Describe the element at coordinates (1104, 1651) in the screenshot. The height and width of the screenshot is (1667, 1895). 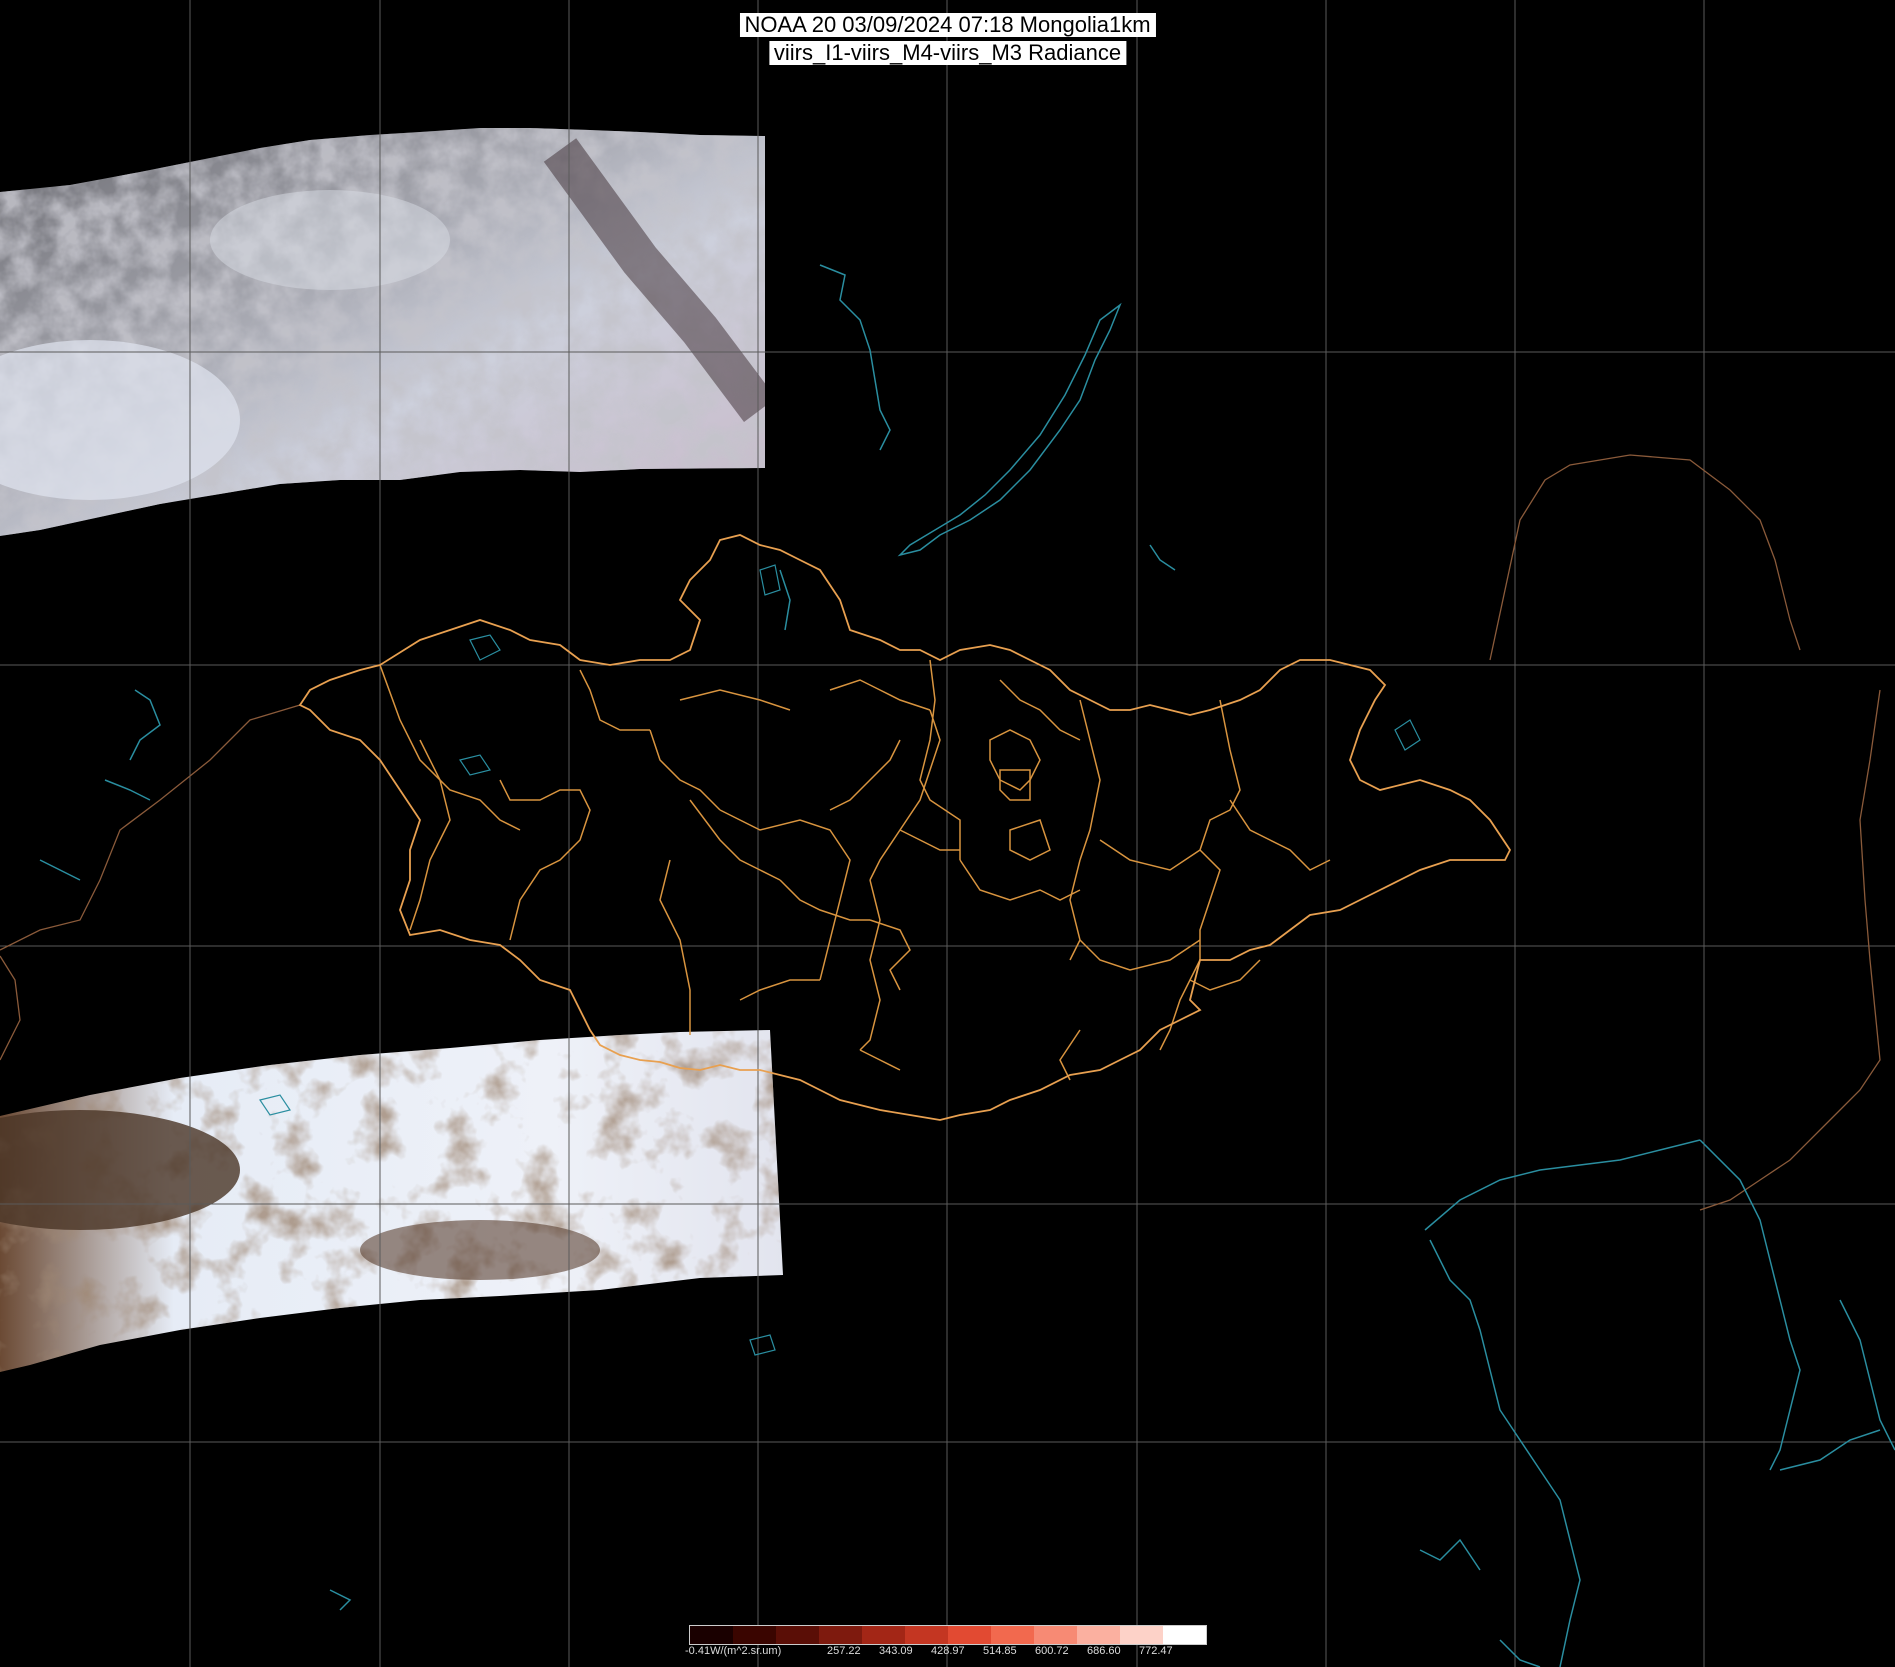
I see `colorbar-label-6: 686.60` at that location.